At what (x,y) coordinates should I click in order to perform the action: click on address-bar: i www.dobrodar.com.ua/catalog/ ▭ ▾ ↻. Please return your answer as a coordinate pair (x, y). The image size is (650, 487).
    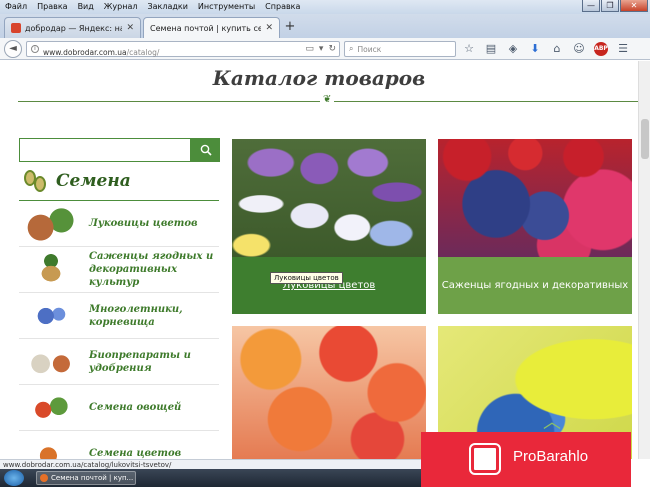
    Looking at the image, I should click on (183, 49).